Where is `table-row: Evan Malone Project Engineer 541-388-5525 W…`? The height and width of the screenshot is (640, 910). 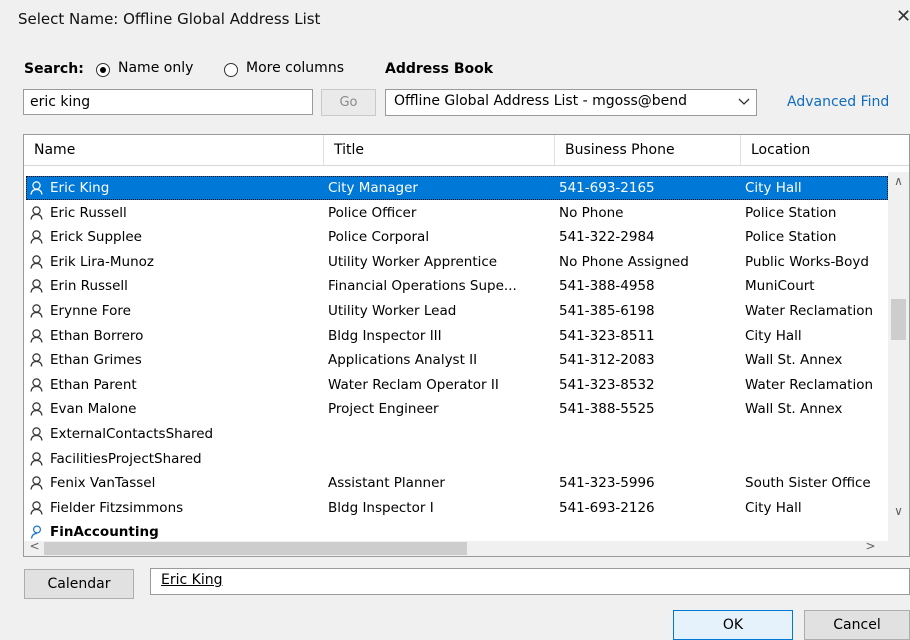 table-row: Evan Malone Project Engineer 541-388-5525 W… is located at coordinates (457, 409).